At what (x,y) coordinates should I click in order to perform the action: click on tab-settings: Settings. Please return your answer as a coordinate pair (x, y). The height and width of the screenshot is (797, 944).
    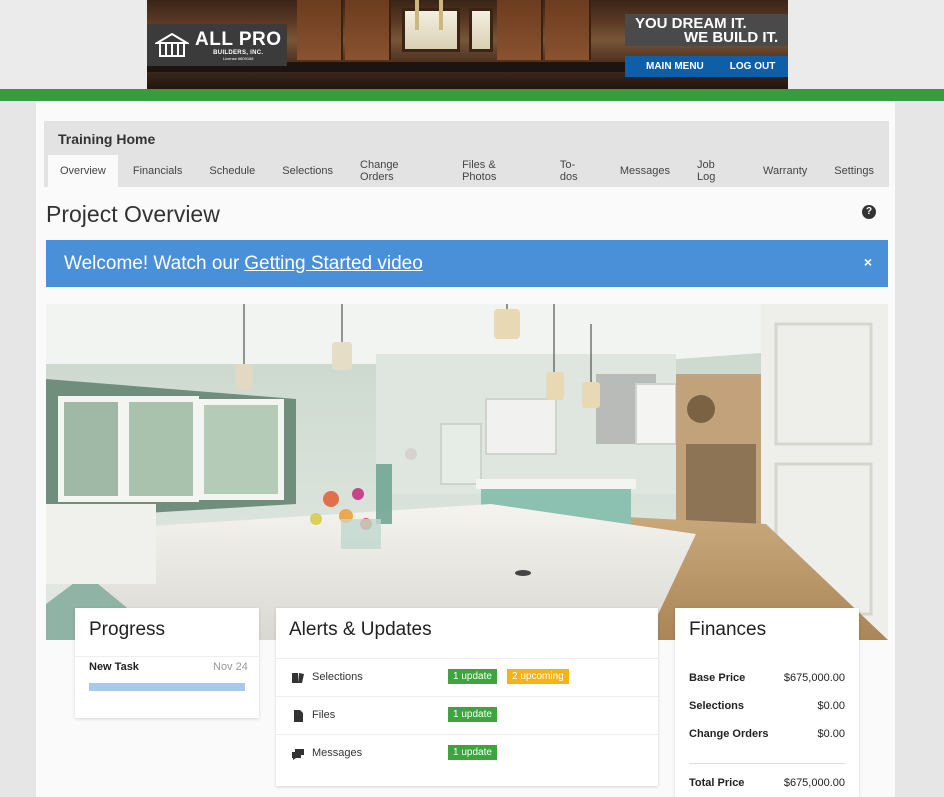
    Looking at the image, I should click on (854, 171).